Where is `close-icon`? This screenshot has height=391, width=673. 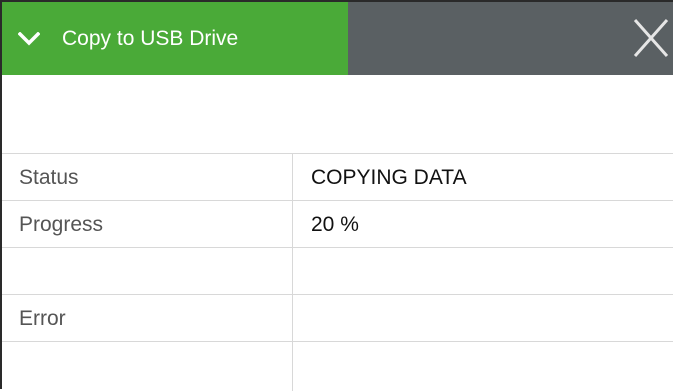 close-icon is located at coordinates (651, 38).